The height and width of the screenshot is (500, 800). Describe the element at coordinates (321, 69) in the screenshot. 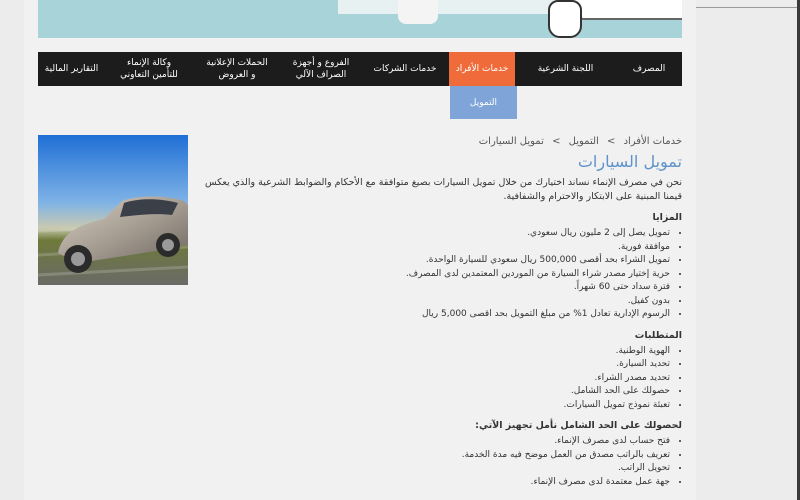

I see `nav-item-branches-atms: الفروع و أجهزة الصراف الآلي` at that location.